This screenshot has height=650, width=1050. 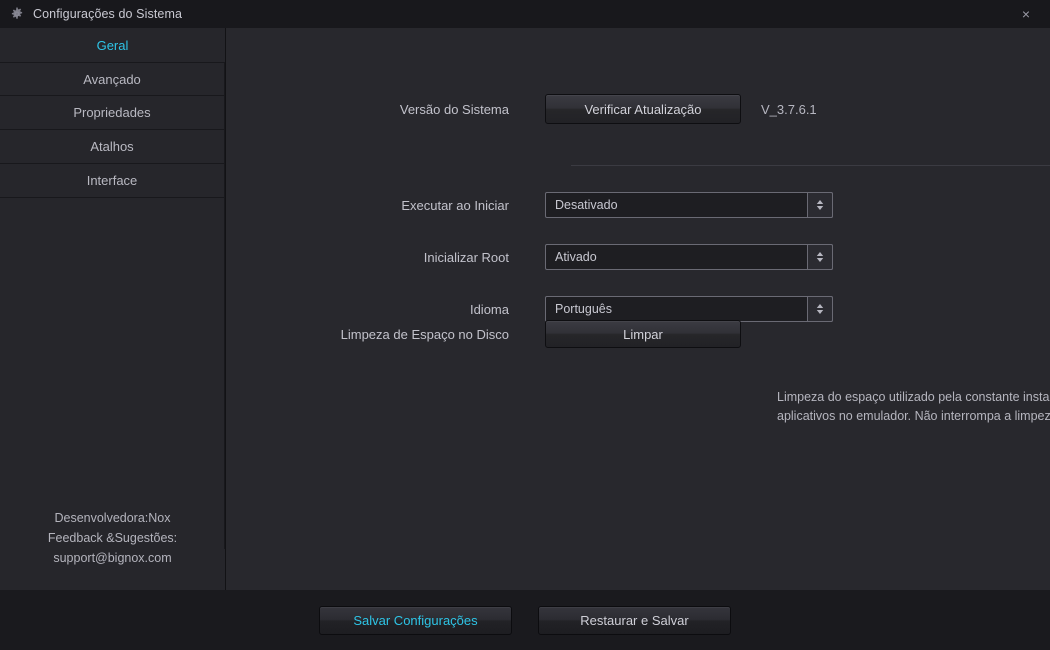 I want to click on run-on-start-select: Desativado, so click(x=689, y=205).